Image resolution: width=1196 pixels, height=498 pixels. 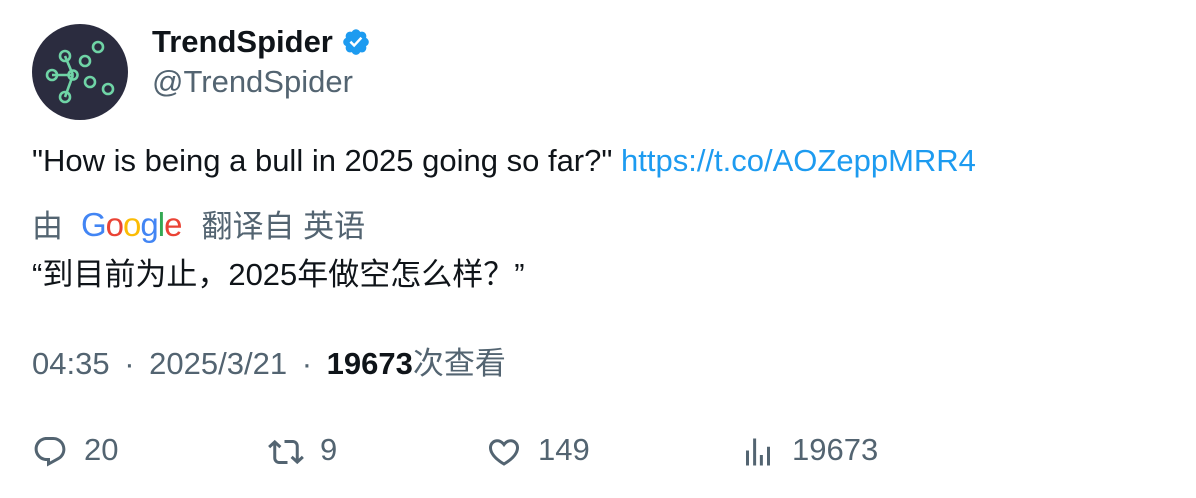 I want to click on views-action-count: 19673, so click(x=835, y=449).